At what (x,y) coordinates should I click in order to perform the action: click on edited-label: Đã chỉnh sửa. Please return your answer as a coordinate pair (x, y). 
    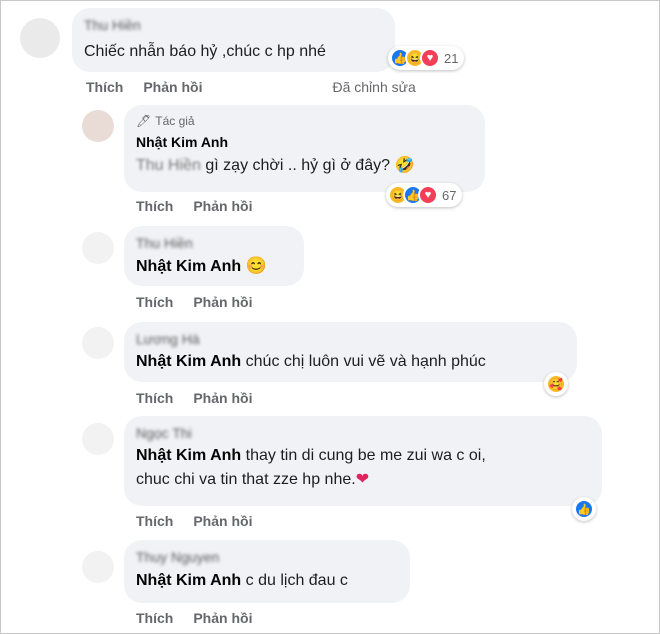
    Looking at the image, I should click on (374, 87).